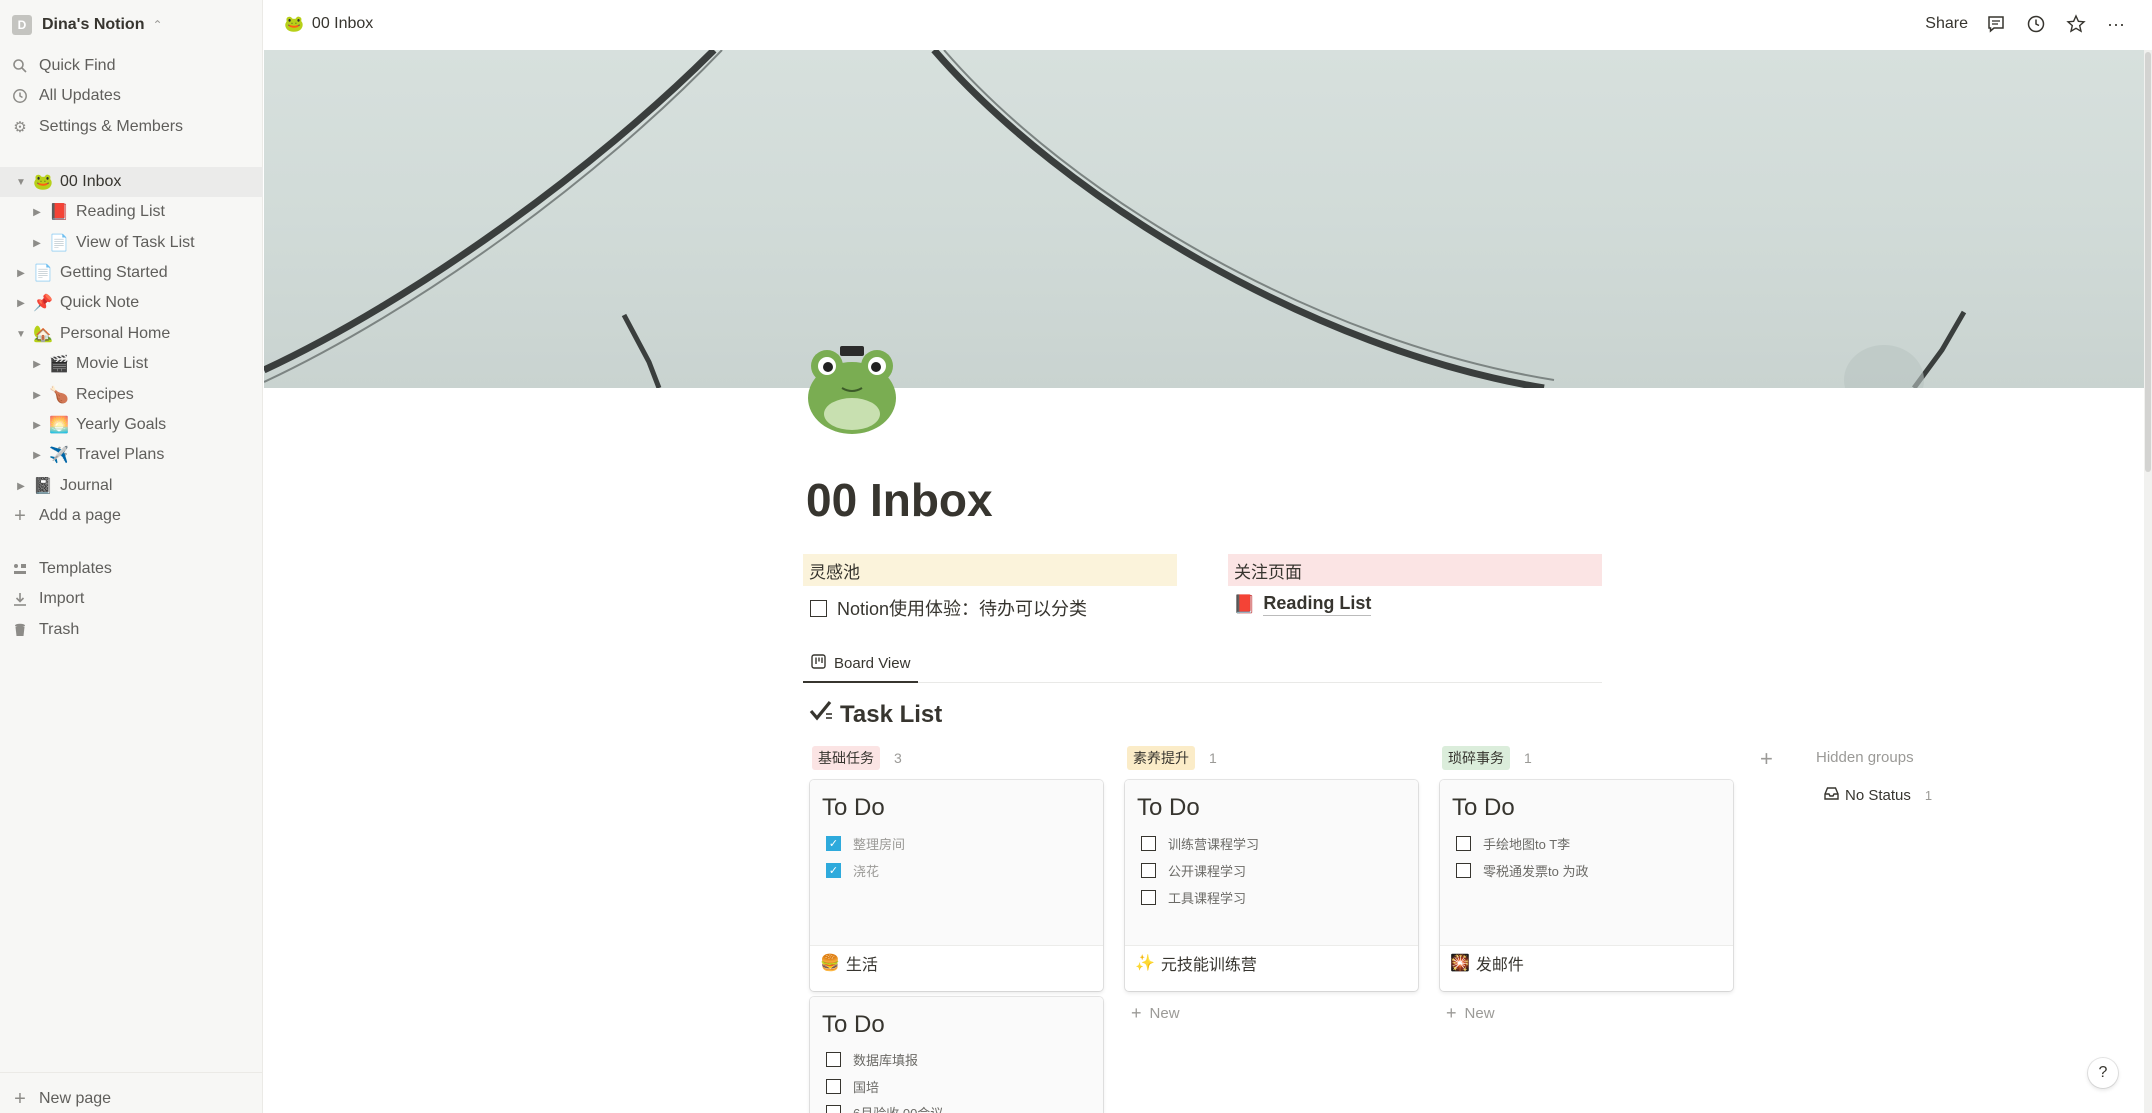  I want to click on group-header-basic: 基础任务 3, so click(857, 758).